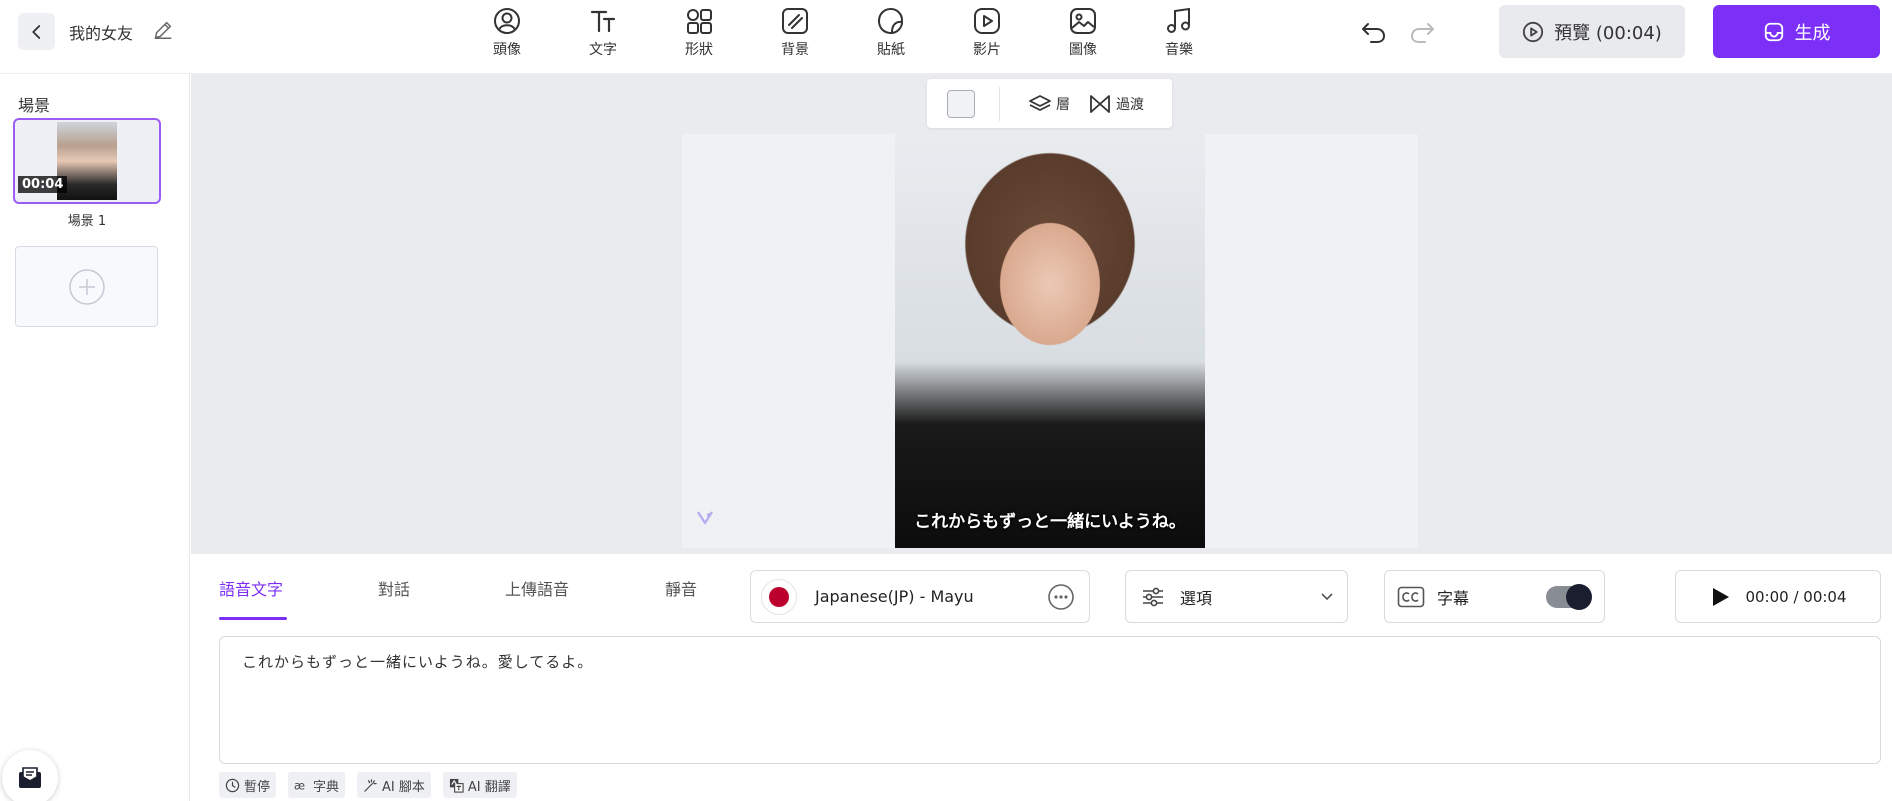  I want to click on insert-toolbar: 頭像 文字 形狀 背景 貼紙 影片 圖像 音樂, so click(843, 37).